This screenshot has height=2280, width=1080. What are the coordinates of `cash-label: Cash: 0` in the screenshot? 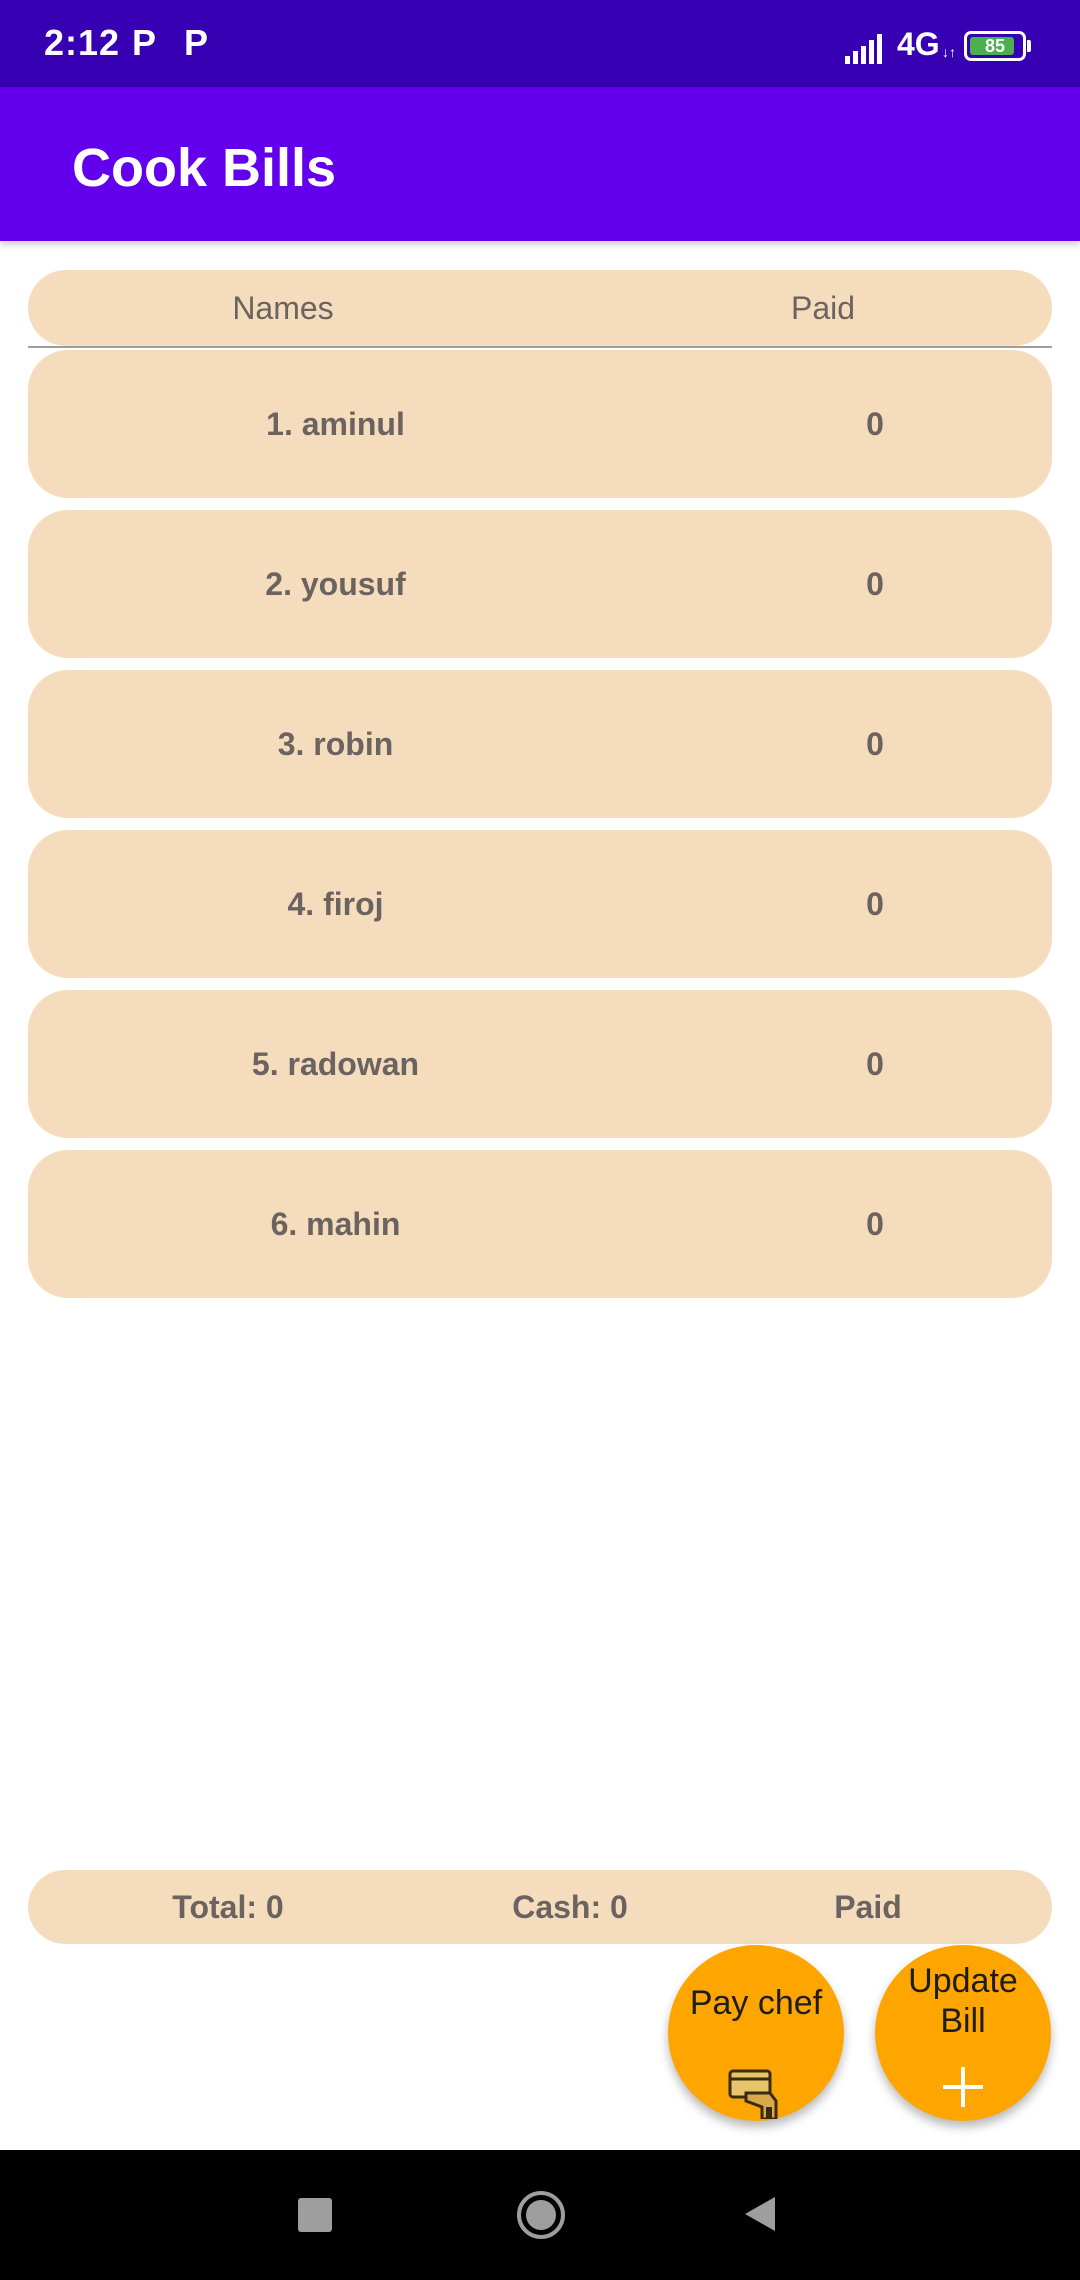 It's located at (570, 1907).